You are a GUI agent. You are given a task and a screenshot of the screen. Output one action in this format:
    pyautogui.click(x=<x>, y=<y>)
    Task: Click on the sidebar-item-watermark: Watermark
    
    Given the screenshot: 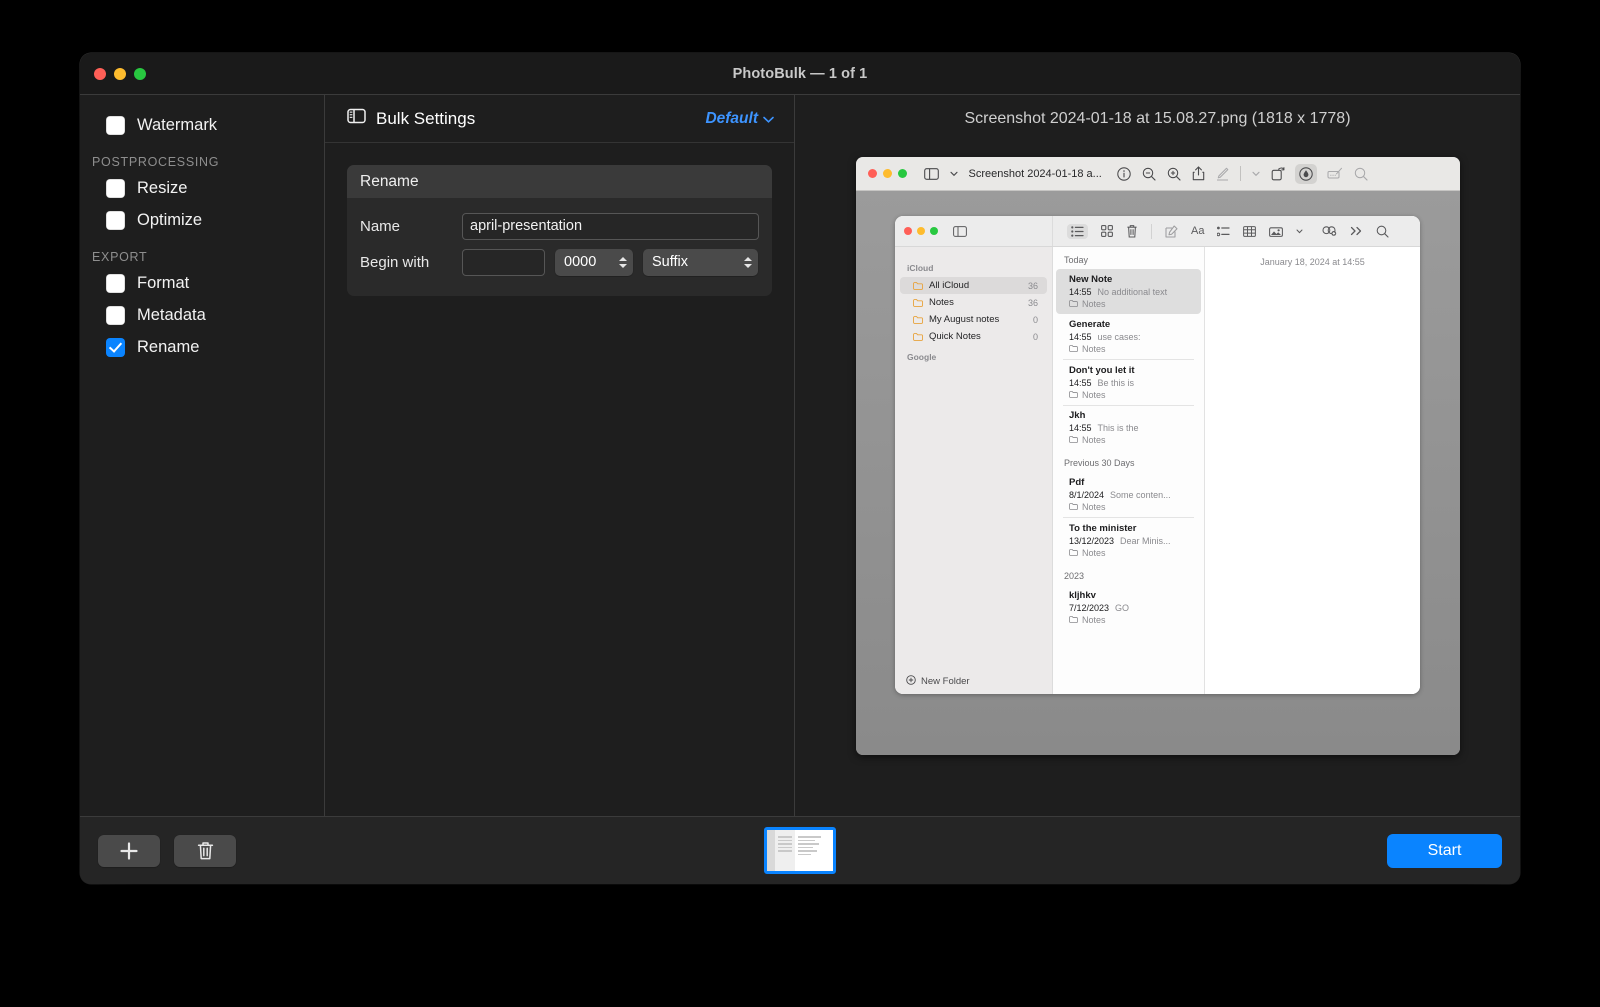 What is the action you would take?
    pyautogui.click(x=202, y=125)
    